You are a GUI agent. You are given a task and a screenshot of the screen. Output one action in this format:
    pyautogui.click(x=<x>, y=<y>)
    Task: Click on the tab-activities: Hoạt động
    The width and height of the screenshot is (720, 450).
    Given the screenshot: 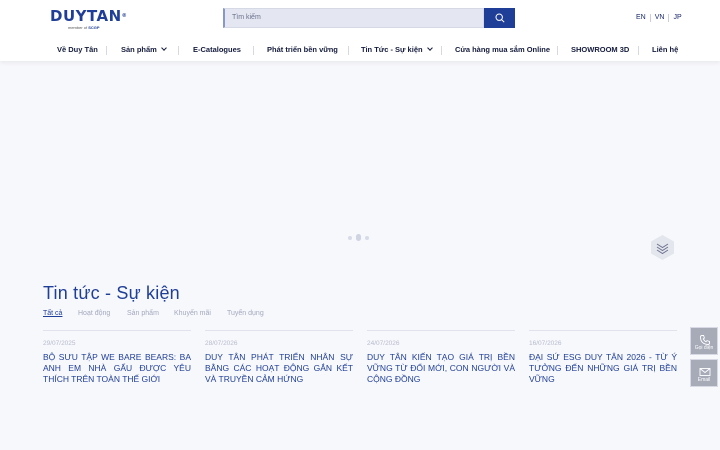 What is the action you would take?
    pyautogui.click(x=94, y=313)
    